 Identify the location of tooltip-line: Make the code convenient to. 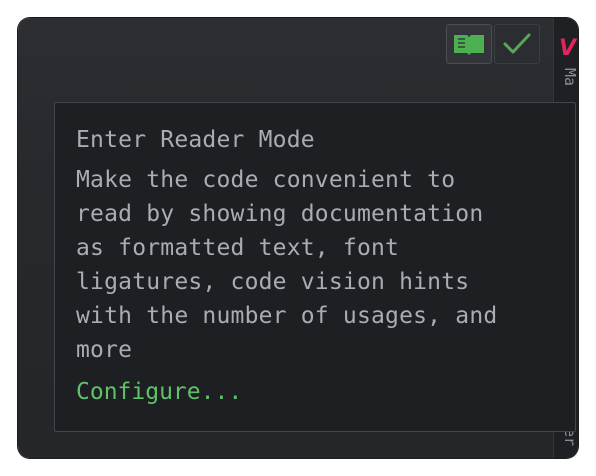
(266, 180).